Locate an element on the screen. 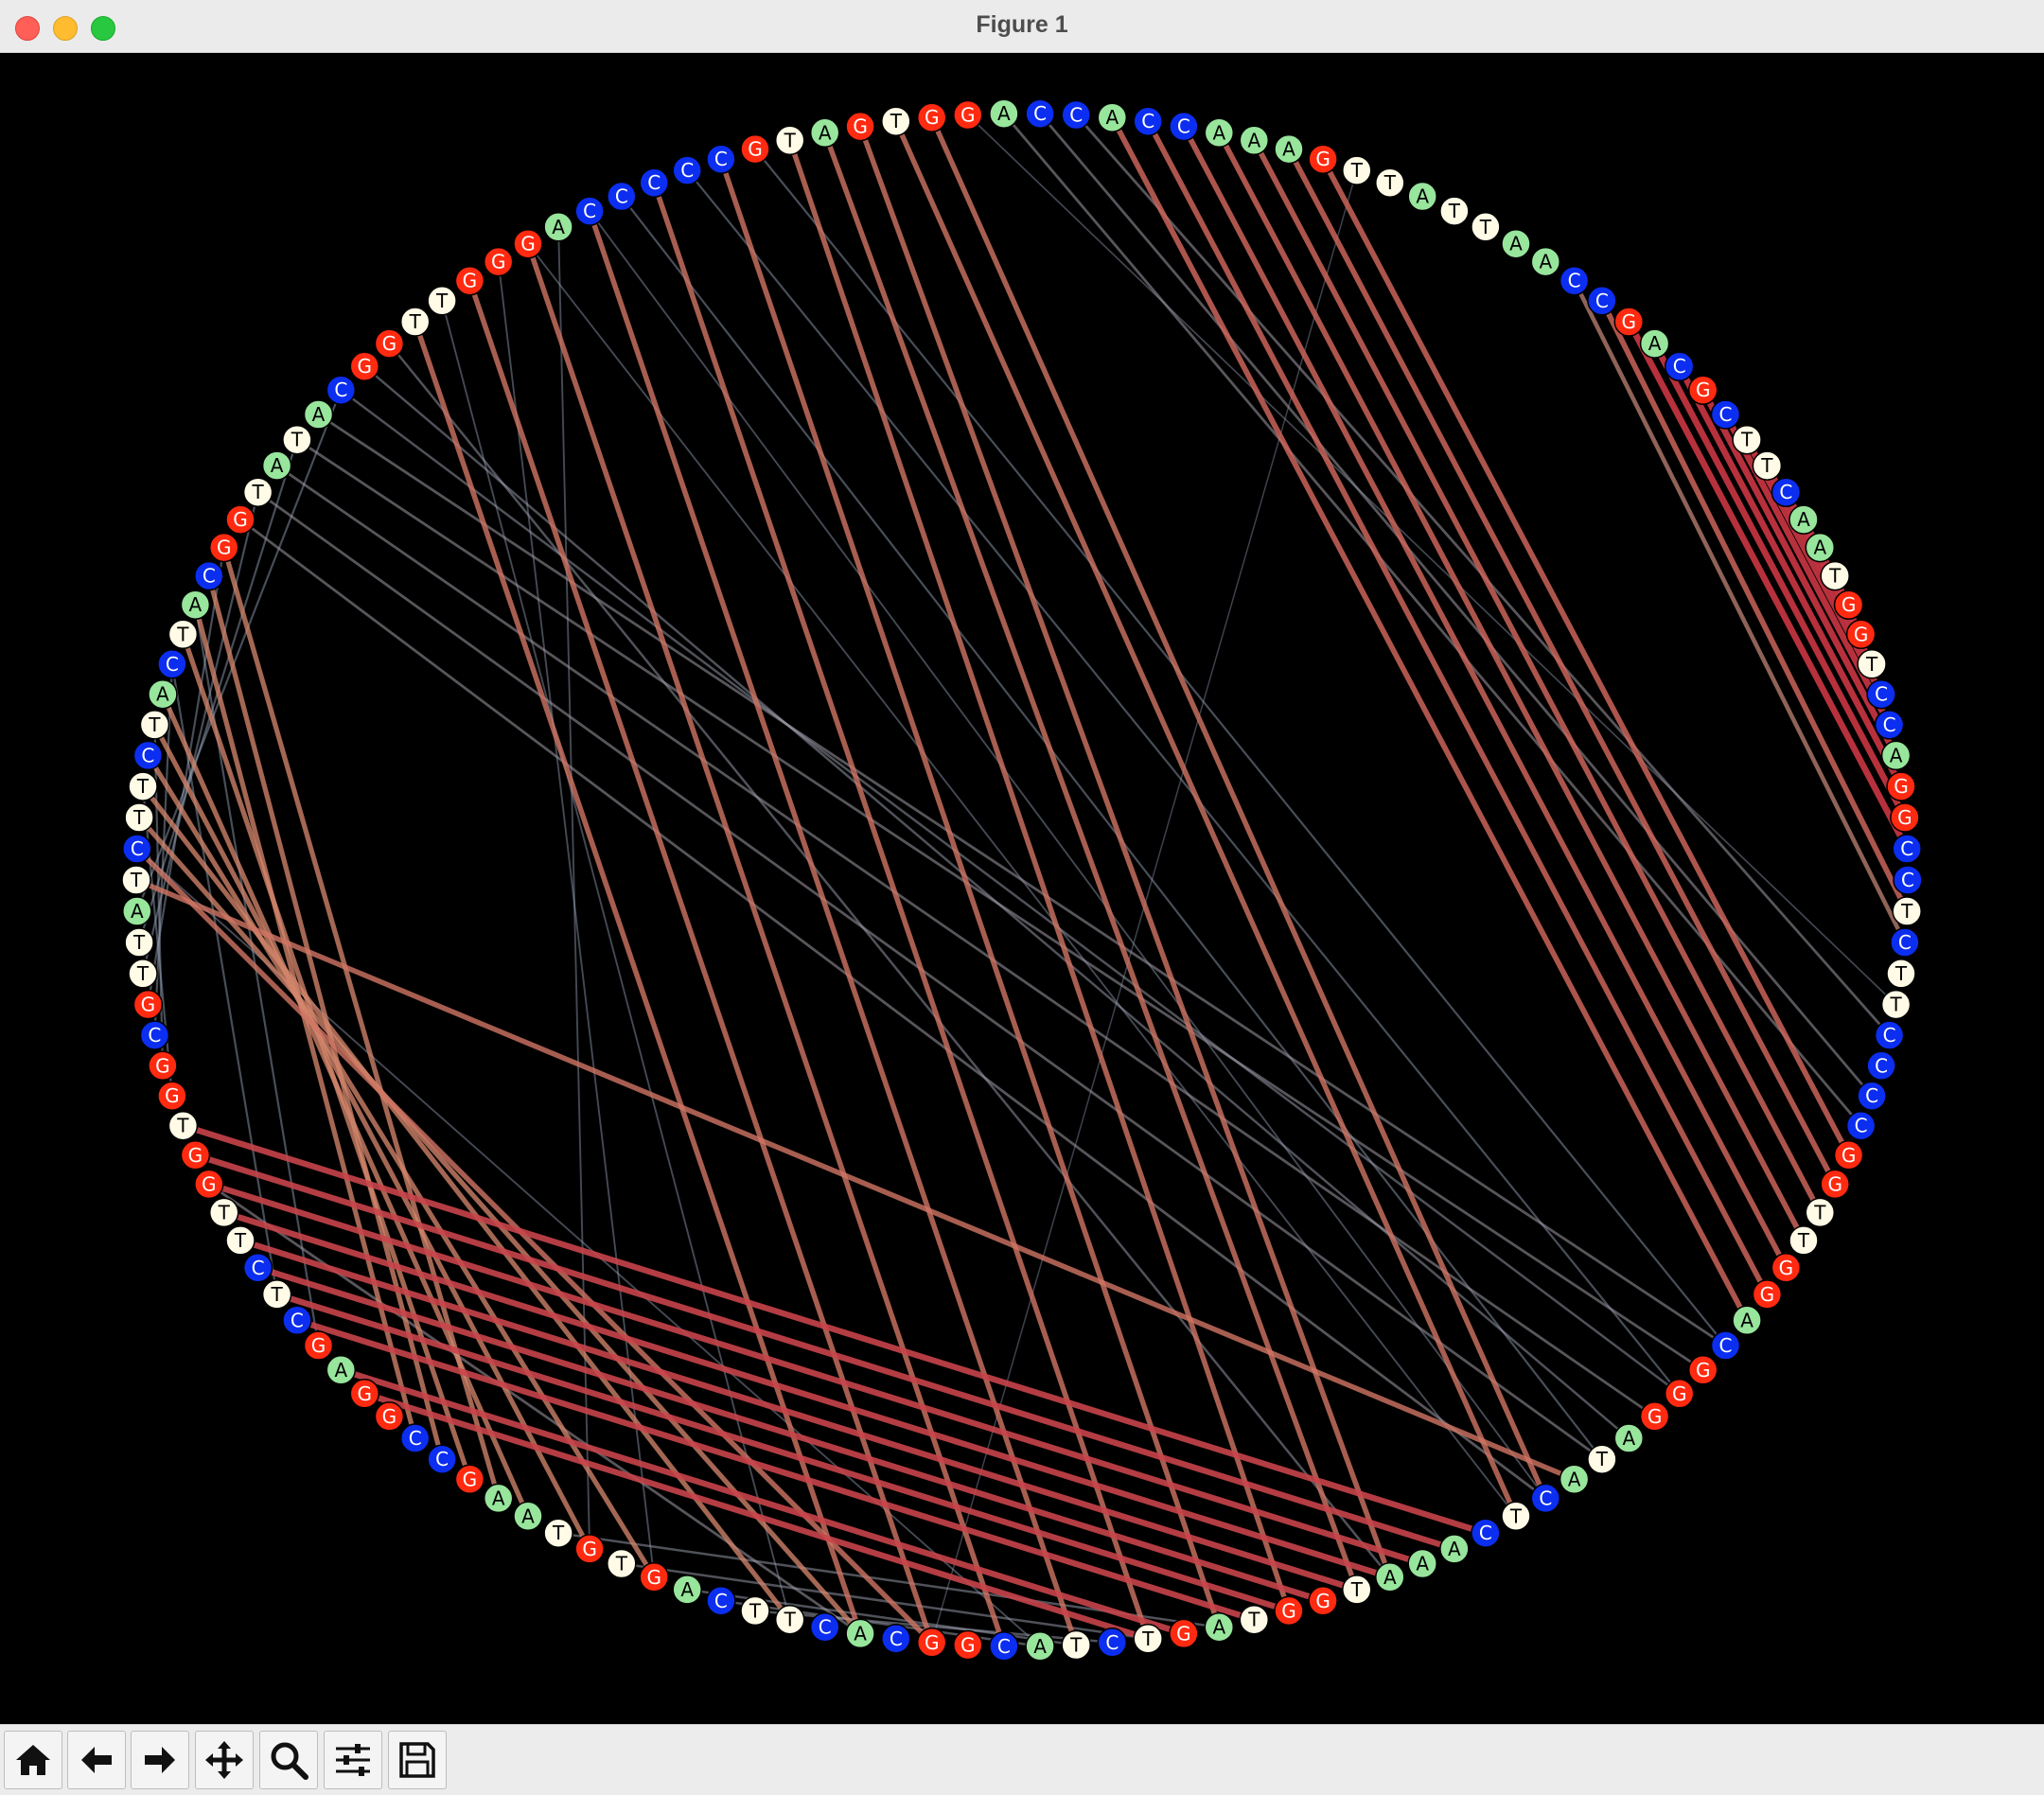  forward-button is located at coordinates (160, 1760).